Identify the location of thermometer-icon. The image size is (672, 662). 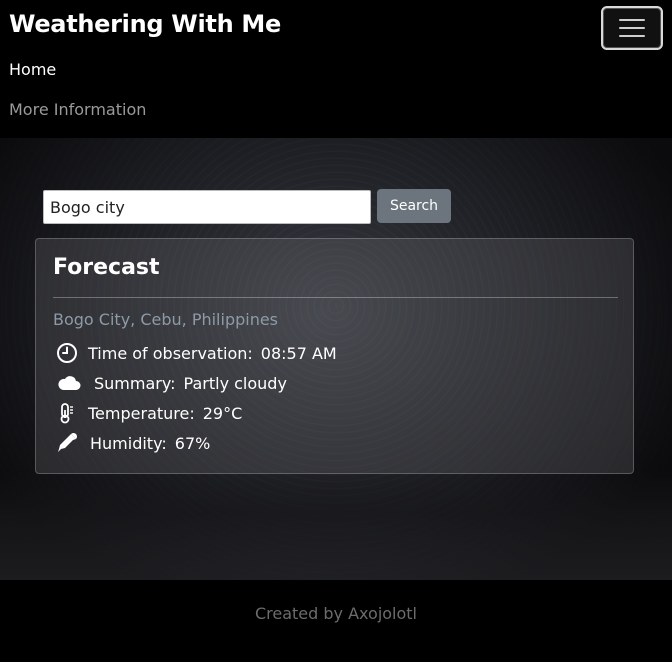
(67, 413).